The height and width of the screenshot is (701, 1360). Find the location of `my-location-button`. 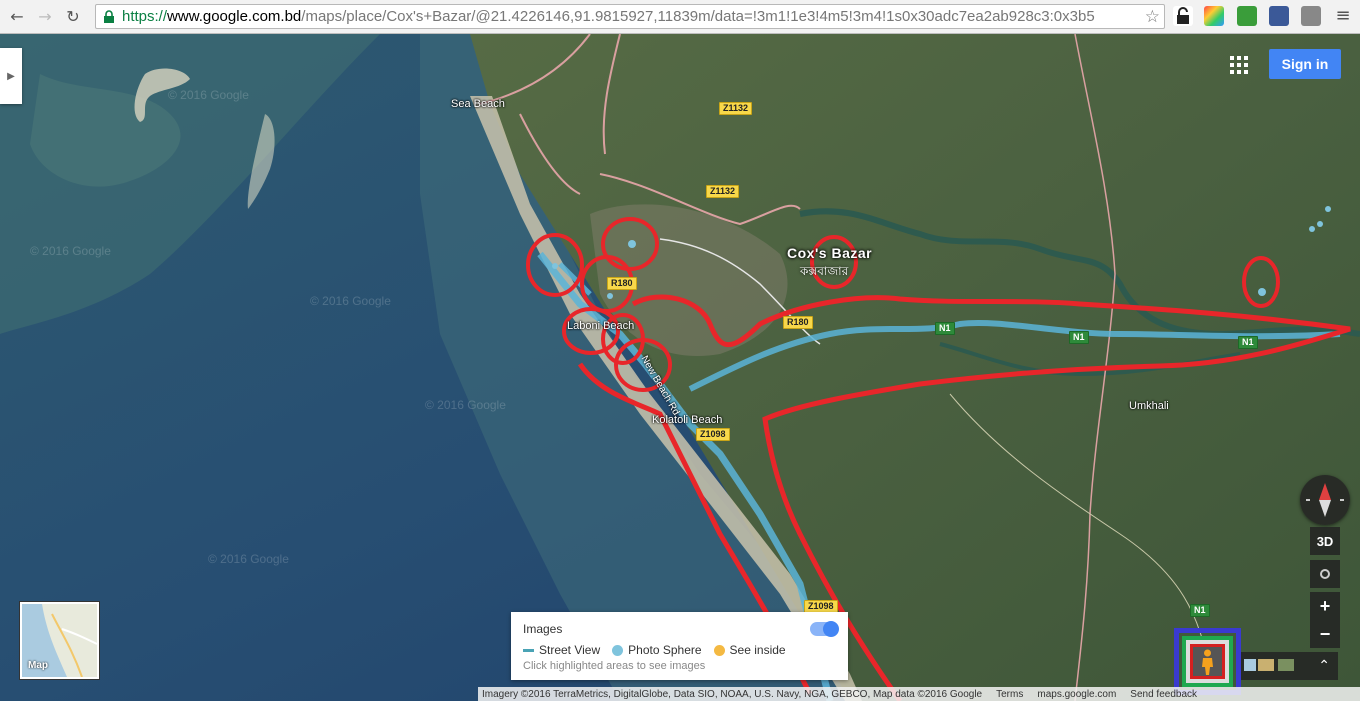

my-location-button is located at coordinates (1325, 574).